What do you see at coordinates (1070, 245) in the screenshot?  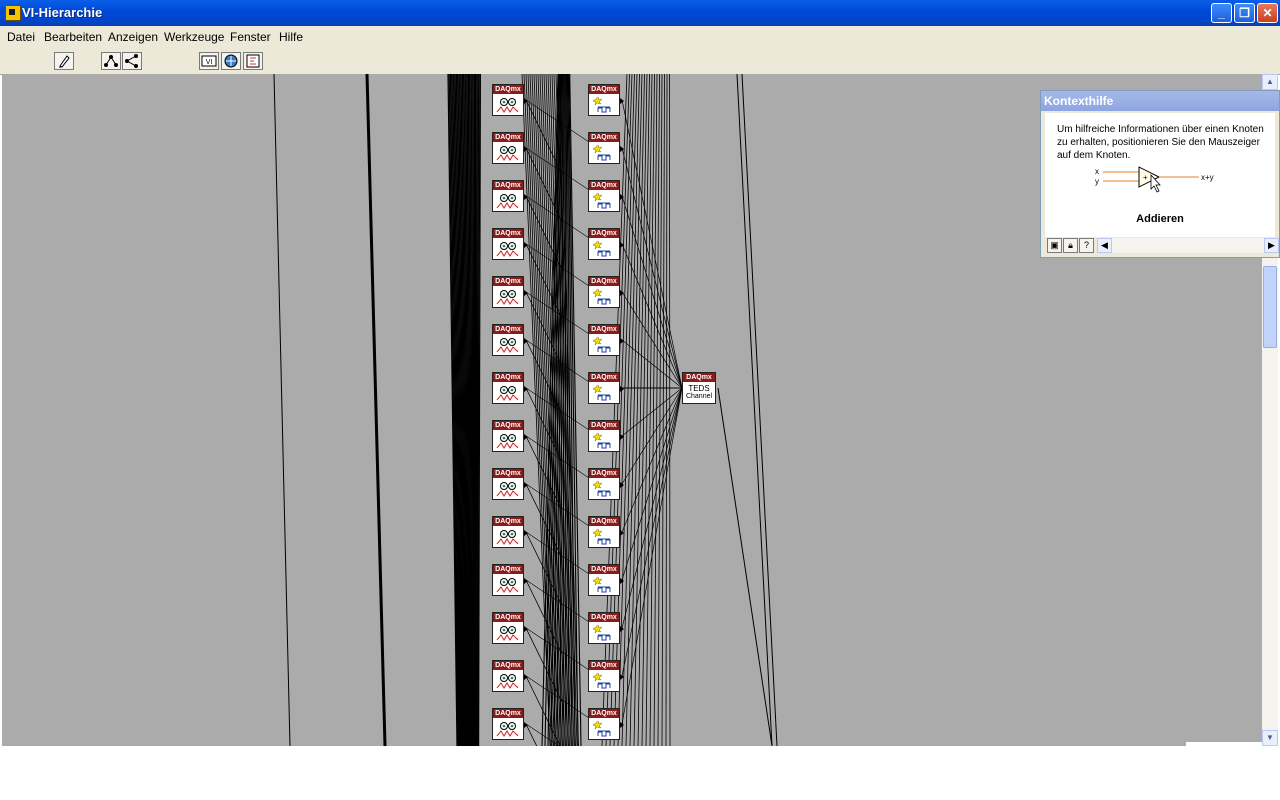 I see `lock-icon: 🔒︎` at bounding box center [1070, 245].